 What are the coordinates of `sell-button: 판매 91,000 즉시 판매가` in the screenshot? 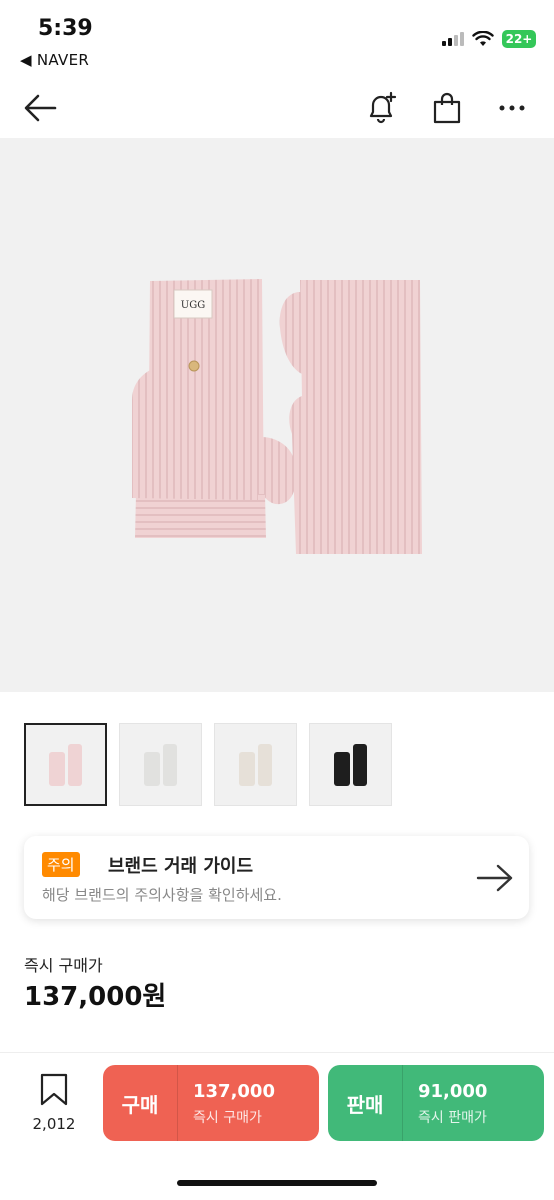 It's located at (436, 1103).